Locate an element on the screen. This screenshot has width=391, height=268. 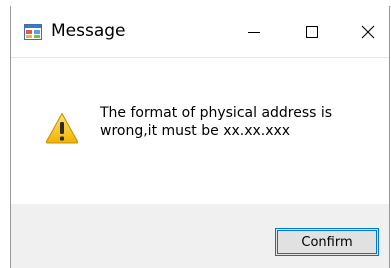
close-button is located at coordinates (368, 32).